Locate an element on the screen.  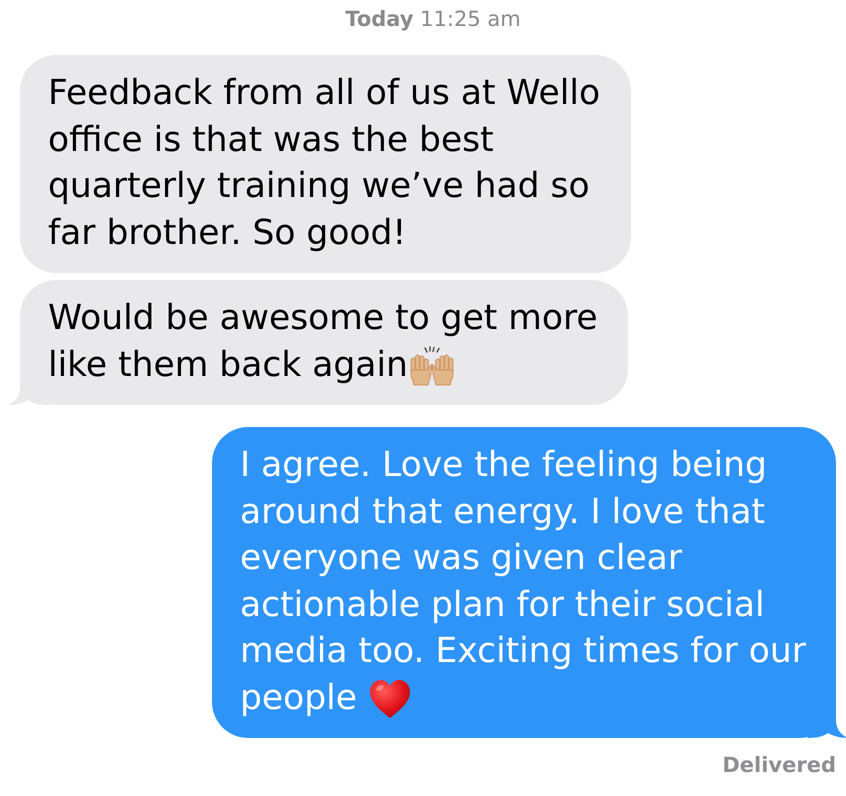
delivery-status: Delivered is located at coordinates (779, 765).